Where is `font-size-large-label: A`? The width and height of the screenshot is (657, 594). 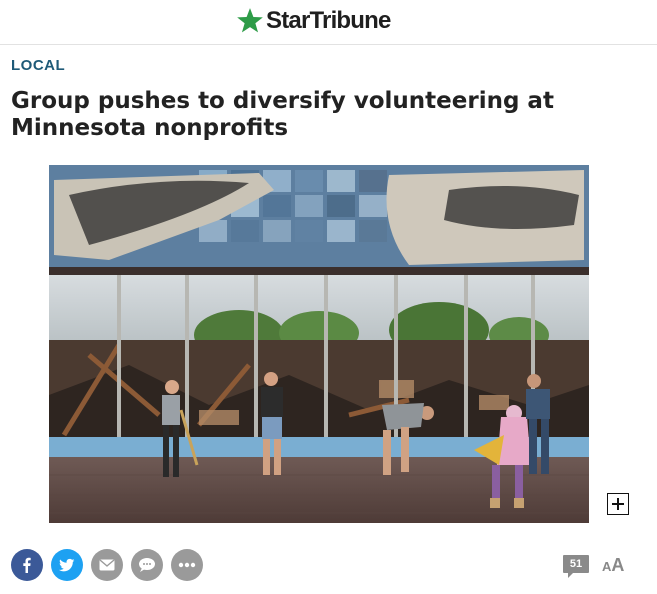
font-size-large-label: A is located at coordinates (618, 565).